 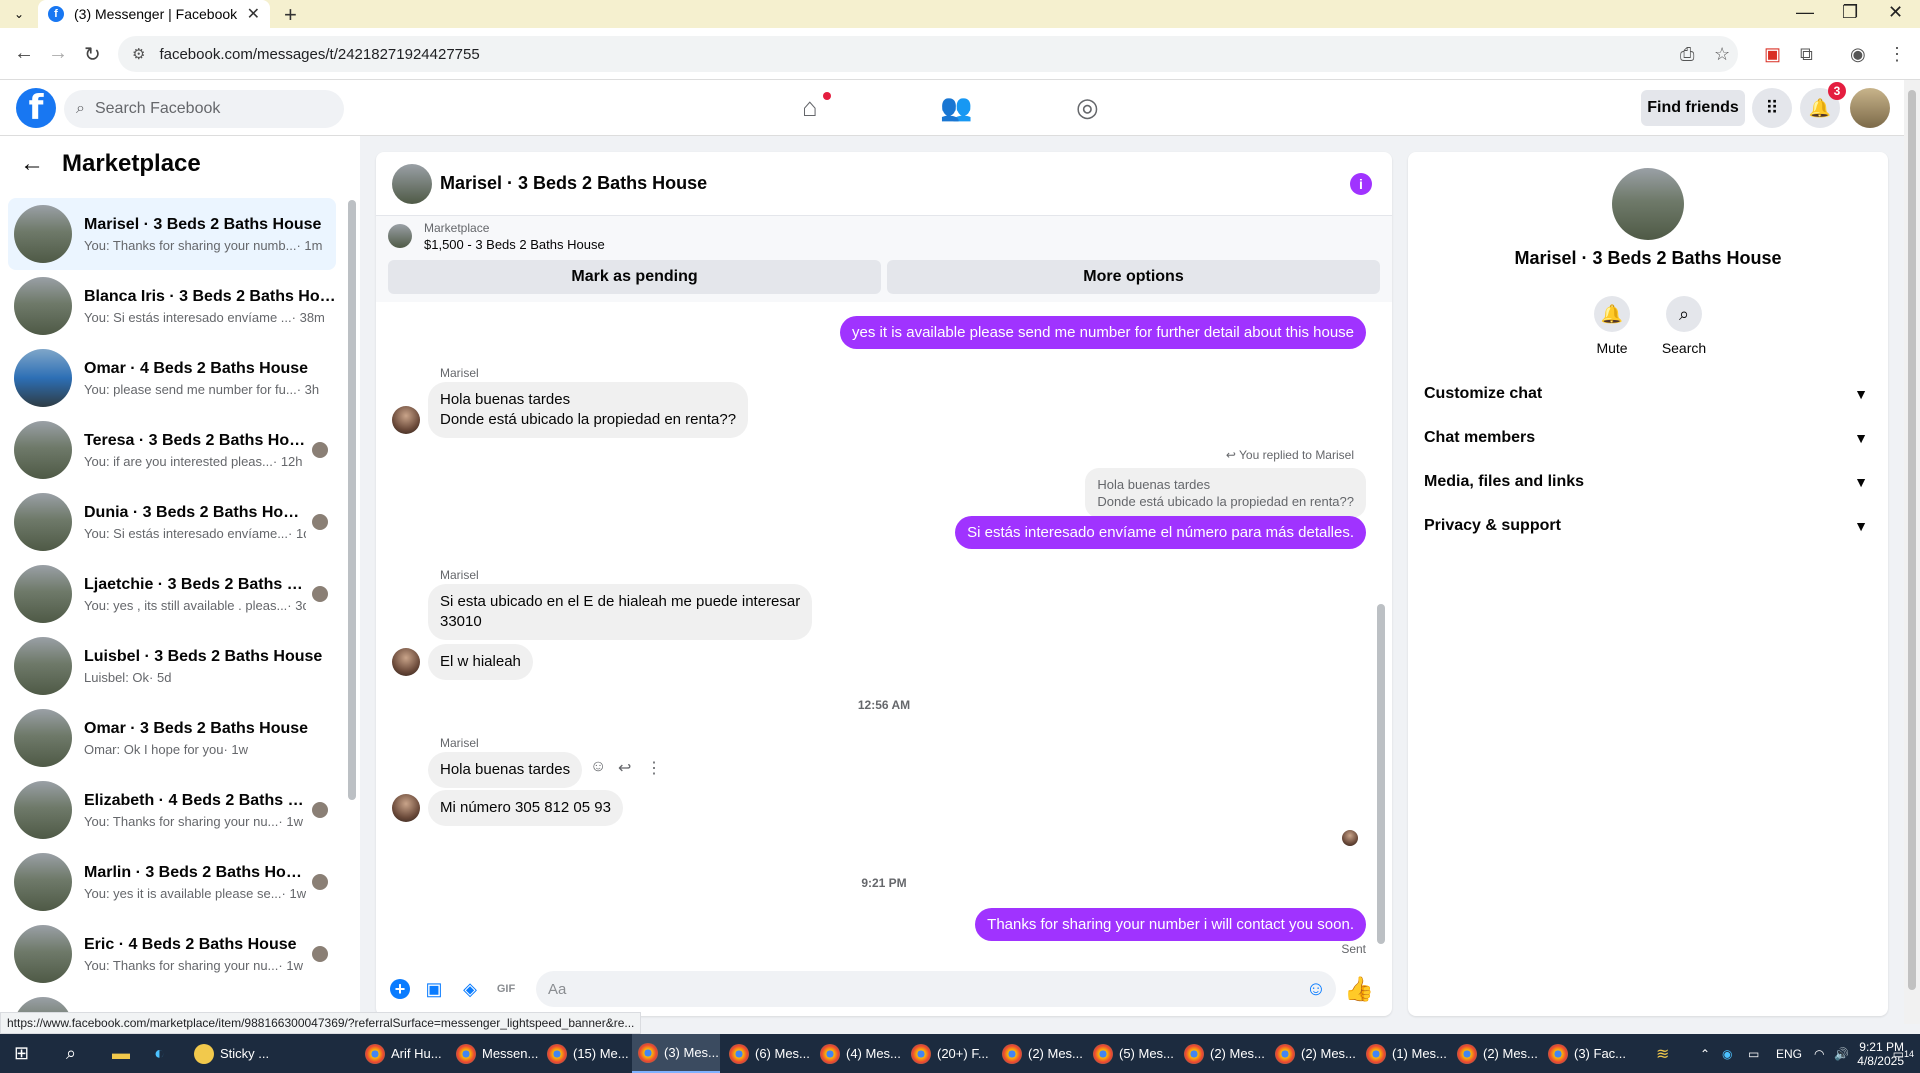 What do you see at coordinates (624, 768) in the screenshot?
I see `reply-icon: ↩` at bounding box center [624, 768].